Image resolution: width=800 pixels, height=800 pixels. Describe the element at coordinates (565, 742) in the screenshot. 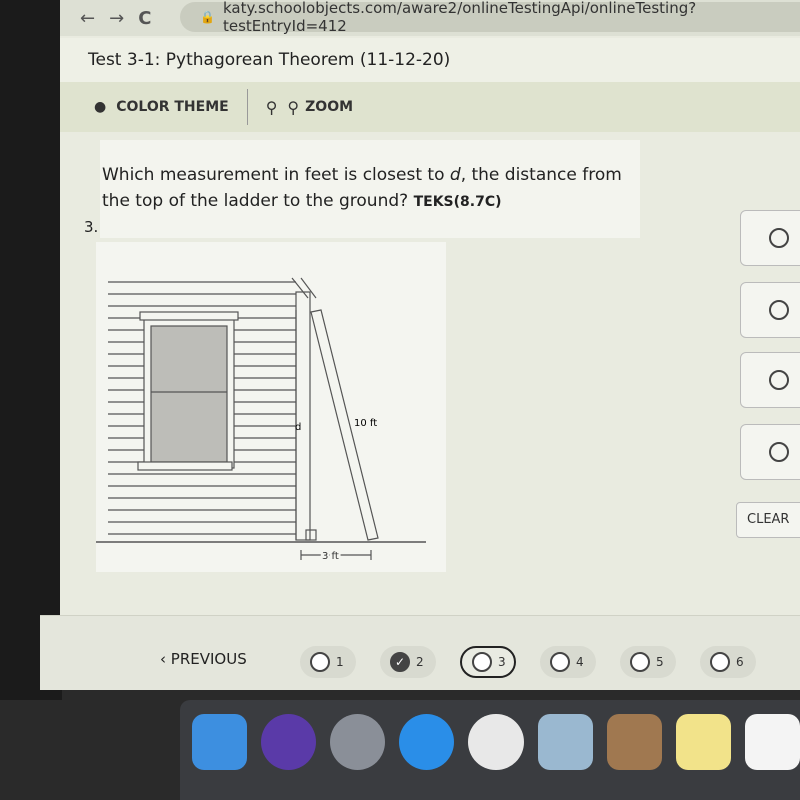

I see `preview-icon` at that location.